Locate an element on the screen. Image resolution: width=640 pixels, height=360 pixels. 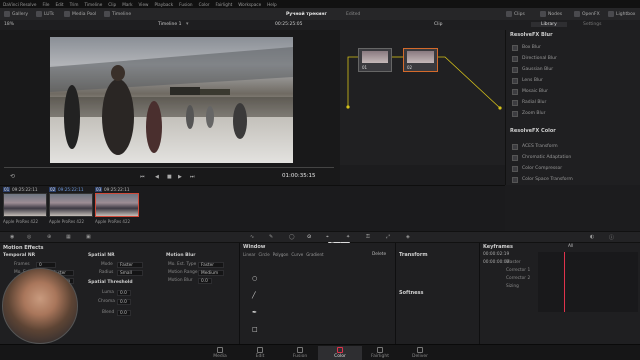
luts-button: LUTs is located at coordinates (45, 14).